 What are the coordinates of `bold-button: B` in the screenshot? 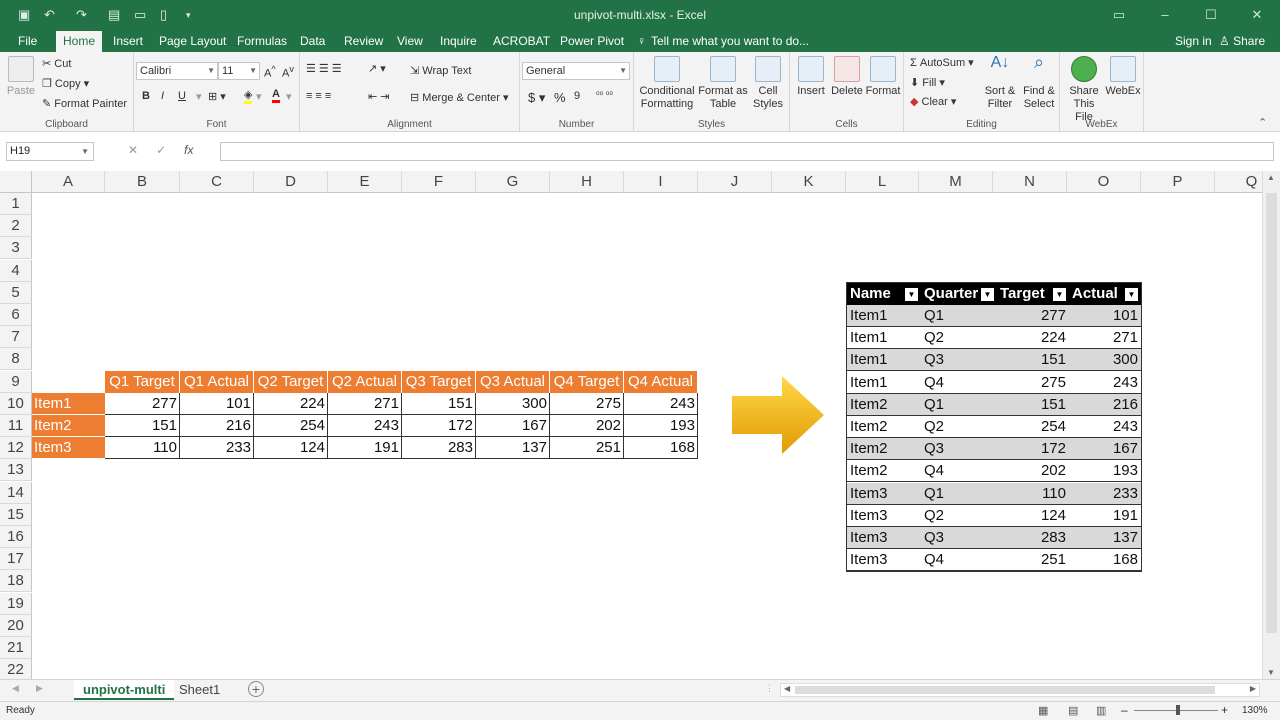 It's located at (146, 96).